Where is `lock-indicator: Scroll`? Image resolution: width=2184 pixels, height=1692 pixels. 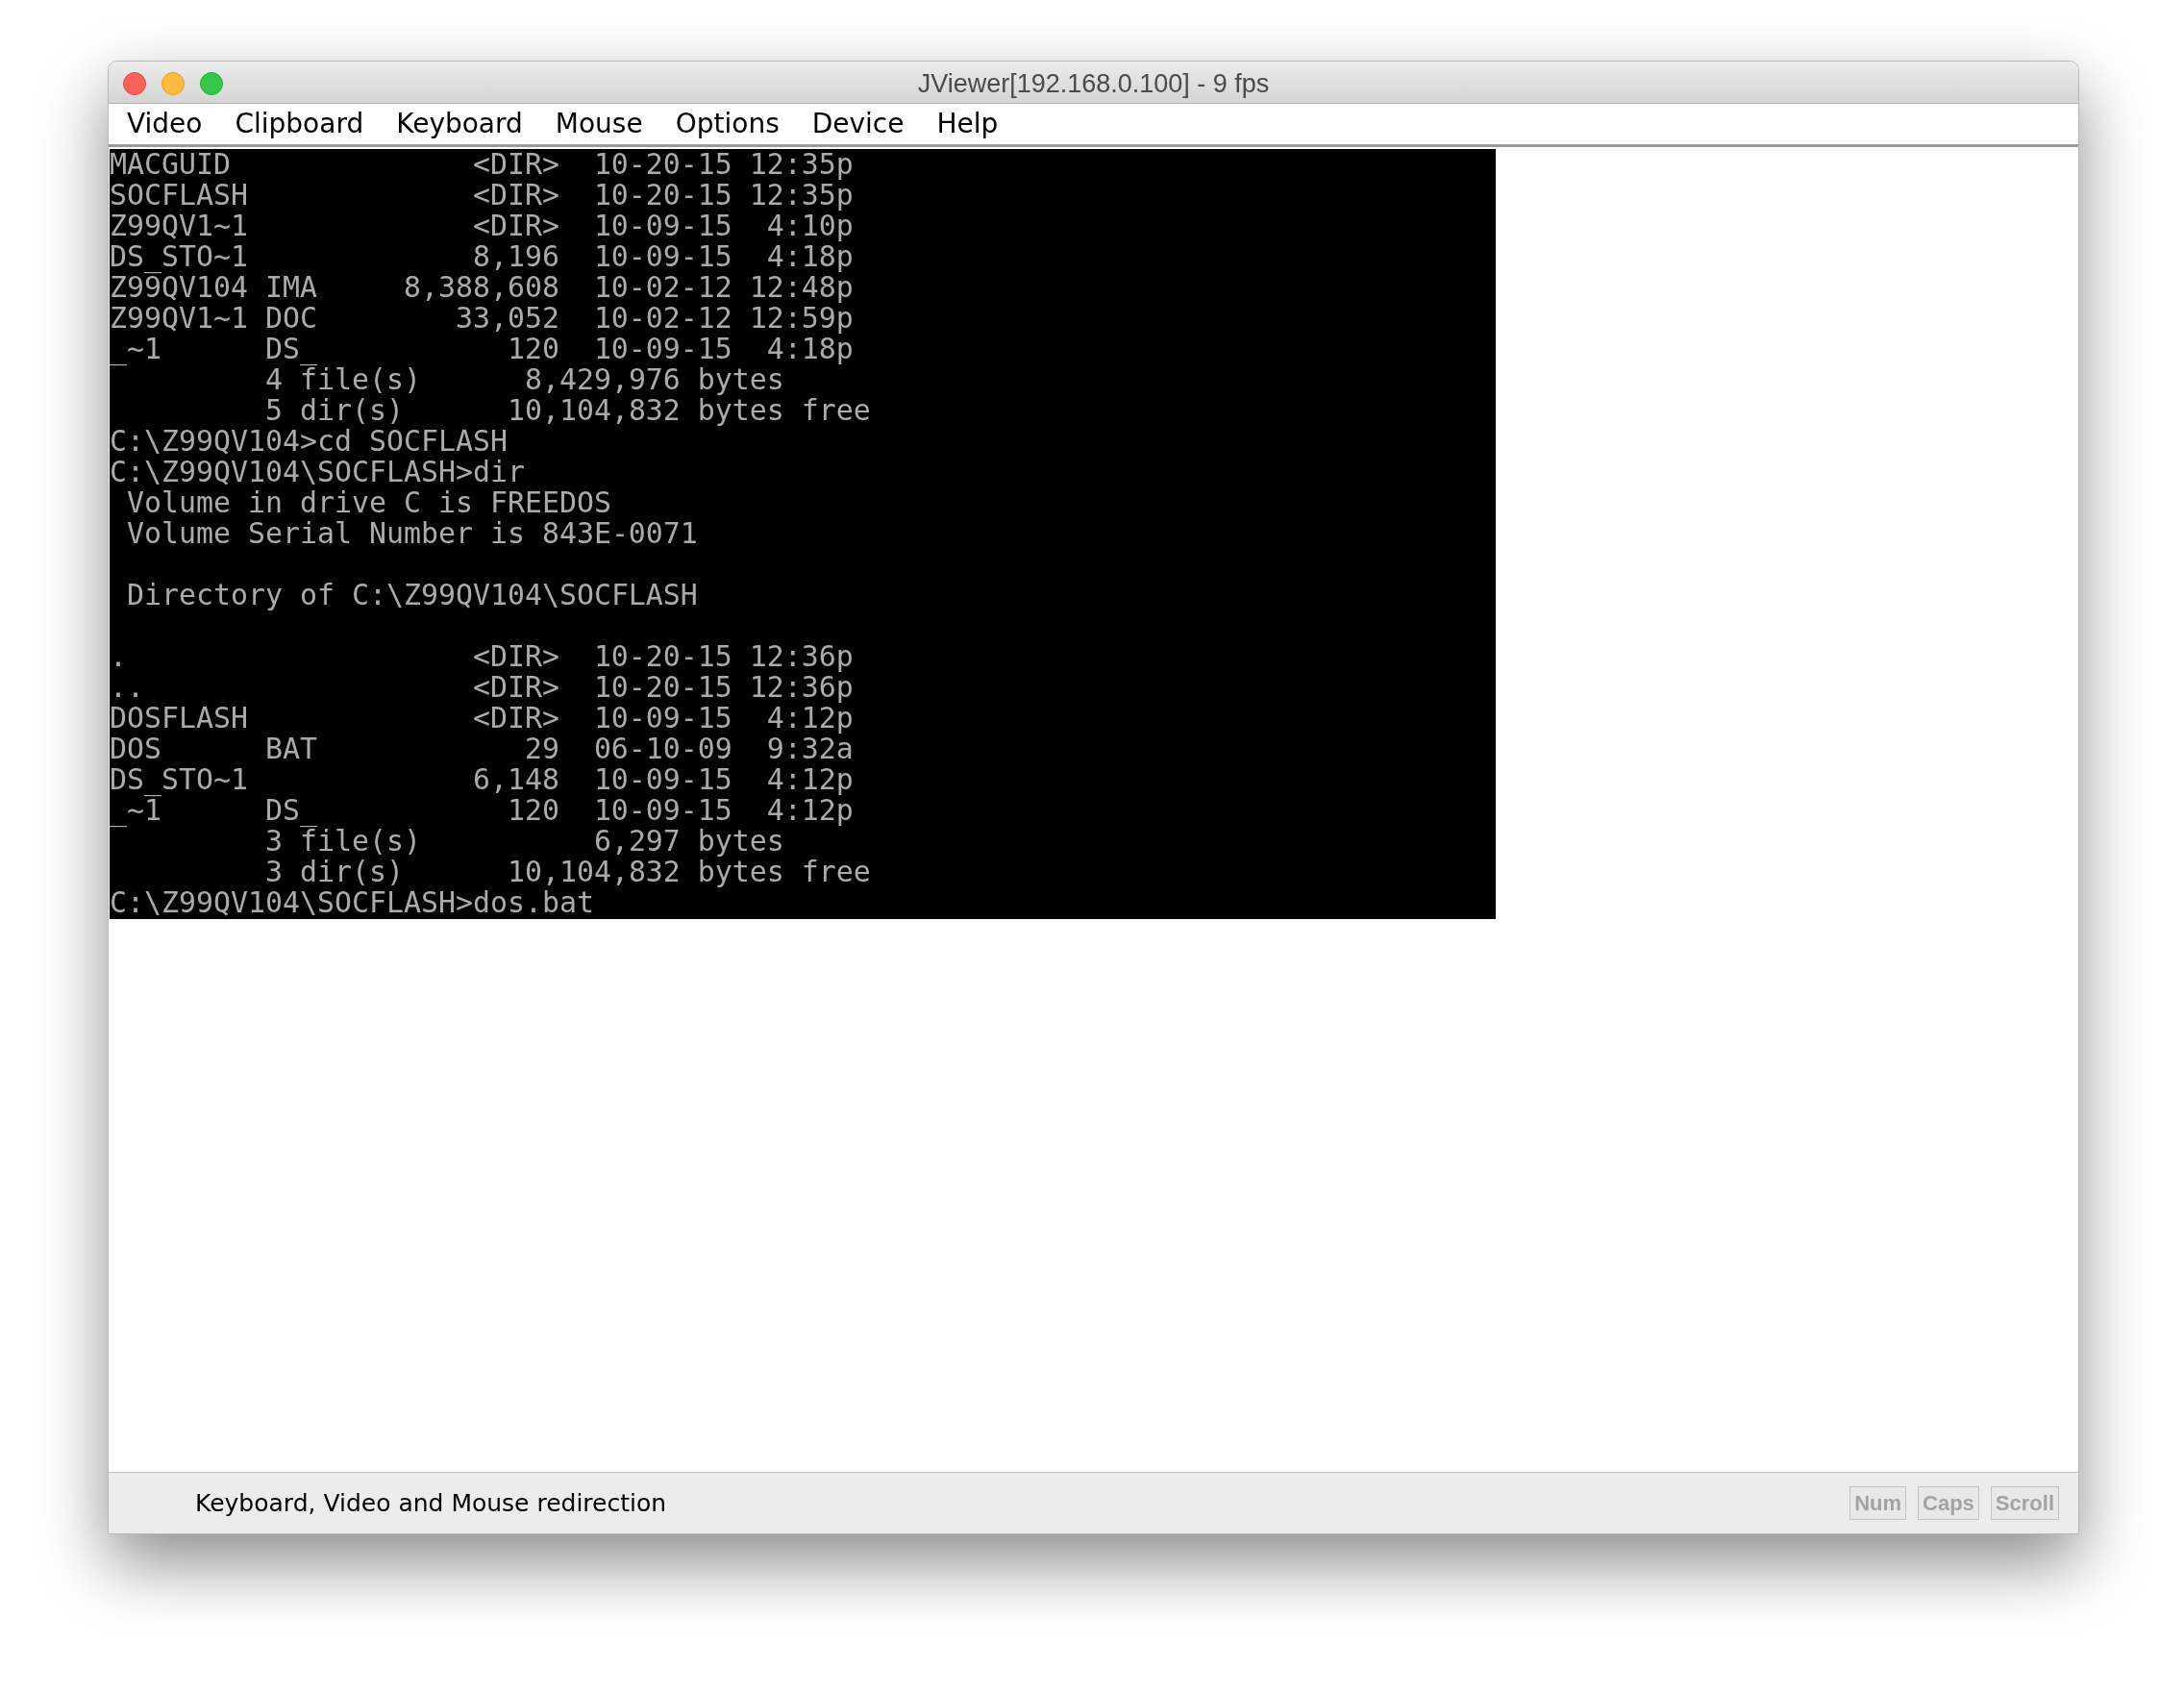 lock-indicator: Scroll is located at coordinates (2025, 1503).